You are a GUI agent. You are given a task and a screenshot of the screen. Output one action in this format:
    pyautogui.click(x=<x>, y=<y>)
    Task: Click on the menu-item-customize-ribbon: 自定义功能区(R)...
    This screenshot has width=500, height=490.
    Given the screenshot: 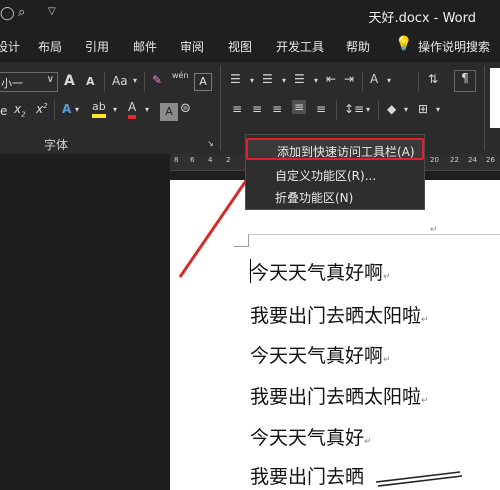 What is the action you would take?
    pyautogui.click(x=335, y=175)
    